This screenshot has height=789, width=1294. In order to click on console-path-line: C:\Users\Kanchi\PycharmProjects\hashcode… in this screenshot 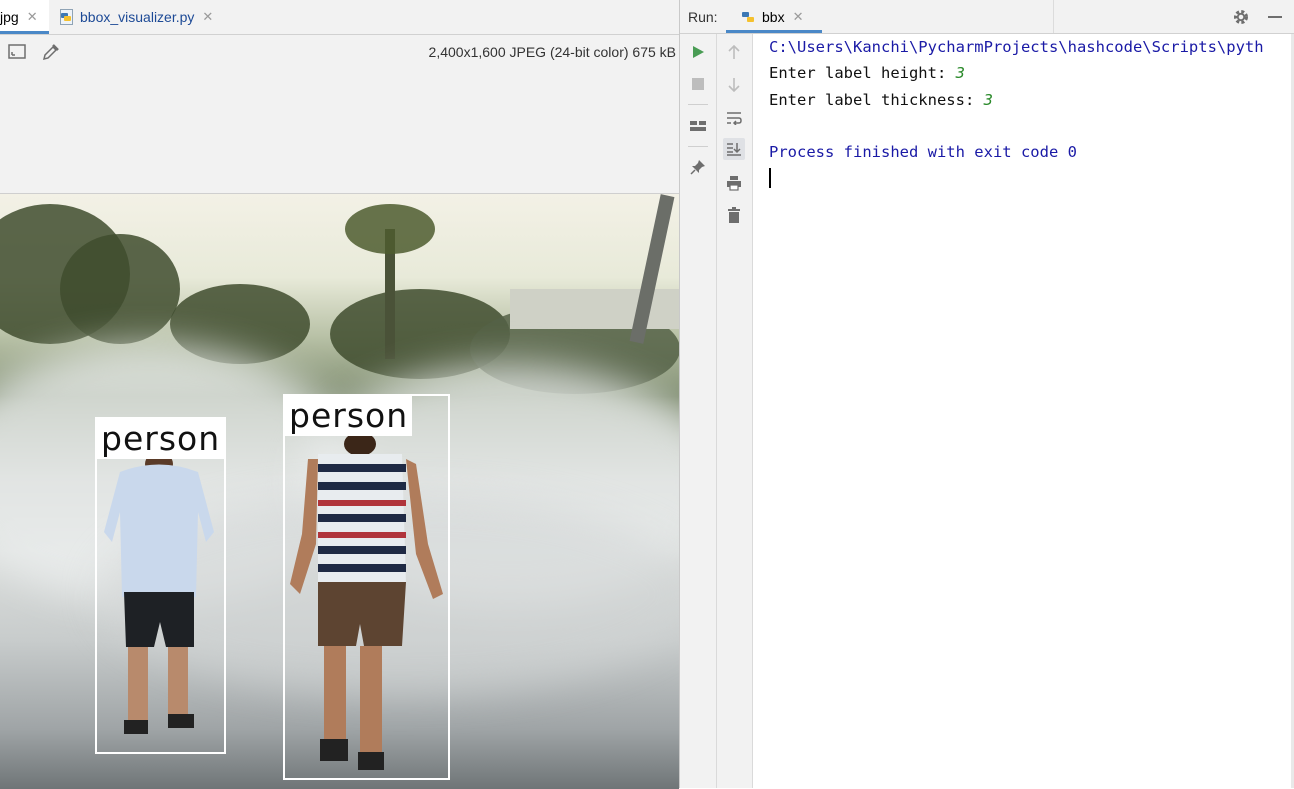, I will do `click(1016, 47)`.